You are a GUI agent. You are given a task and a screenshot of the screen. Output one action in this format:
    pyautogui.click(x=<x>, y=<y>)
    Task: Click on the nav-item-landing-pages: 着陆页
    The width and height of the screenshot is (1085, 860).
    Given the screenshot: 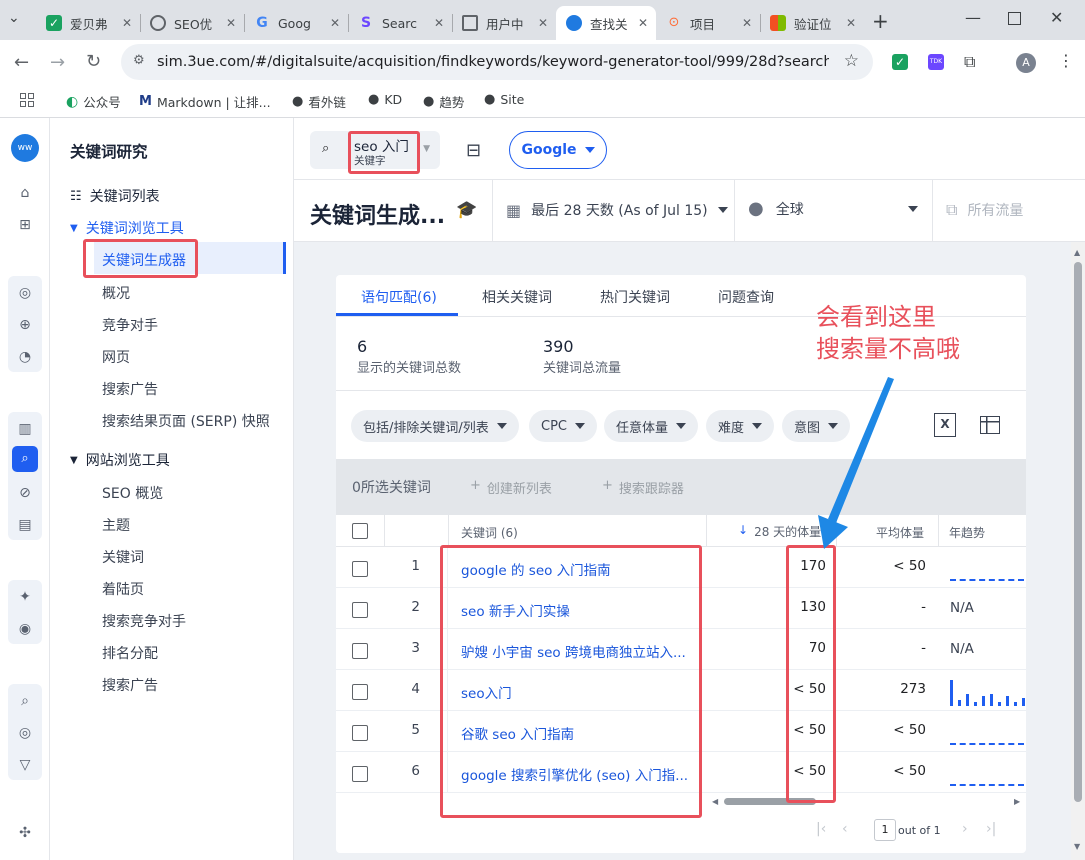 What is the action you would take?
    pyautogui.click(x=123, y=589)
    